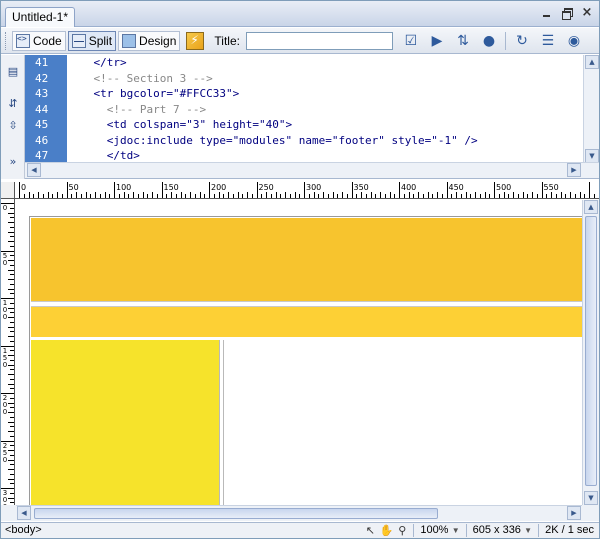  What do you see at coordinates (13, 162) in the screenshot?
I see `more-tools-icon: »` at bounding box center [13, 162].